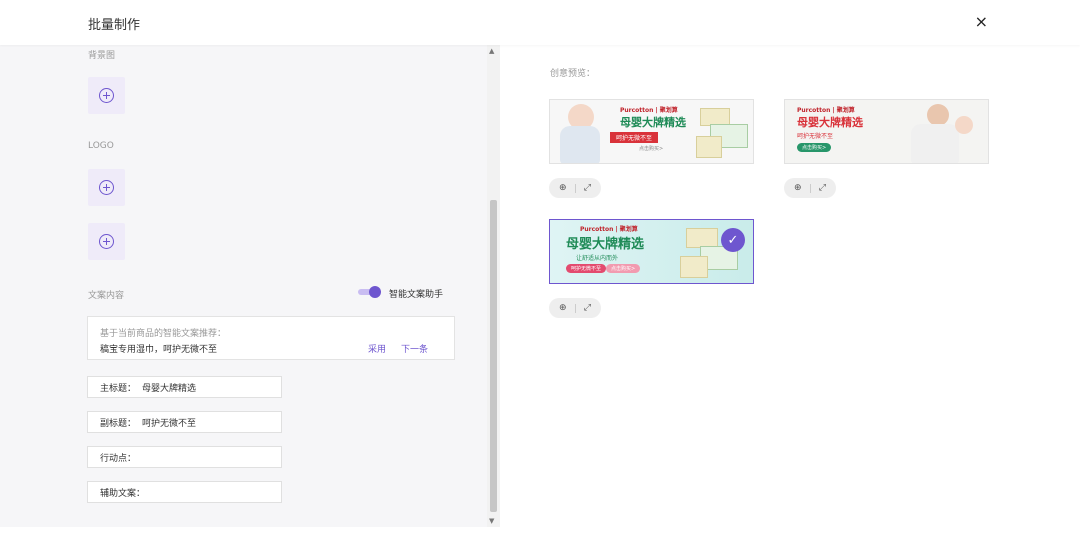  I want to click on field-label: 行动点：, so click(118, 458).